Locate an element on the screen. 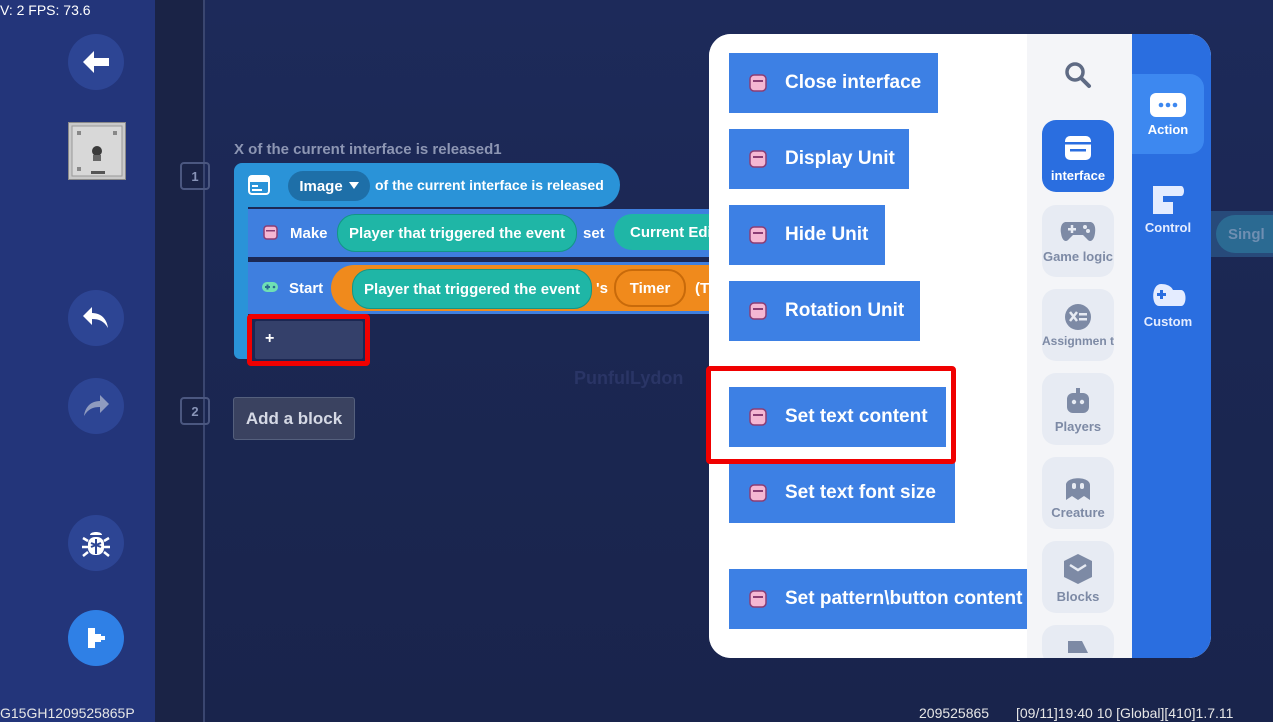 This screenshot has height=722, width=1273. gutter-line is located at coordinates (204, 361).